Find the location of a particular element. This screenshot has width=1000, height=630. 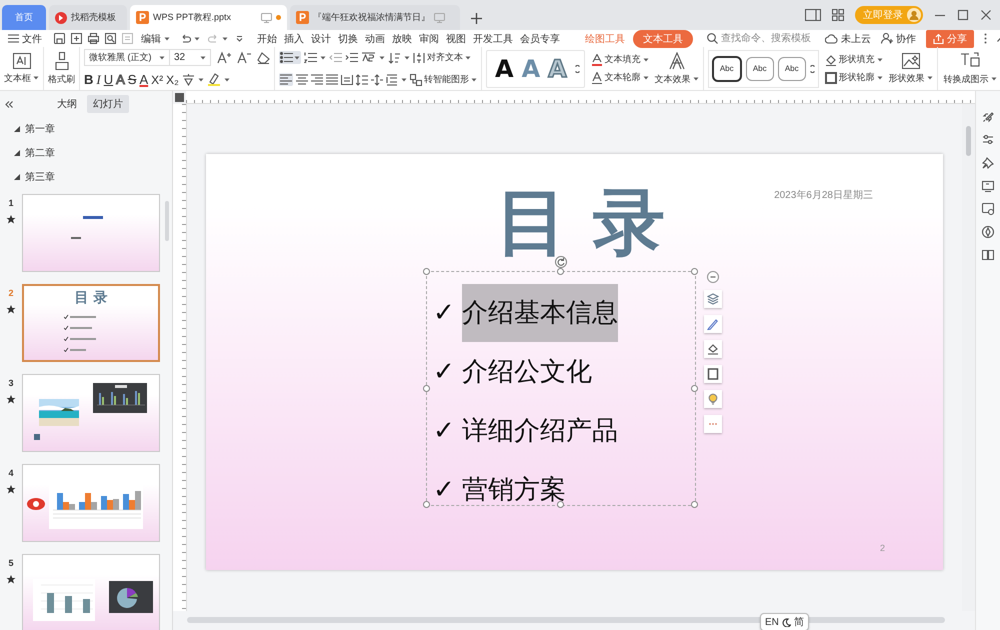

wordart-style: A is located at coordinates (504, 68).